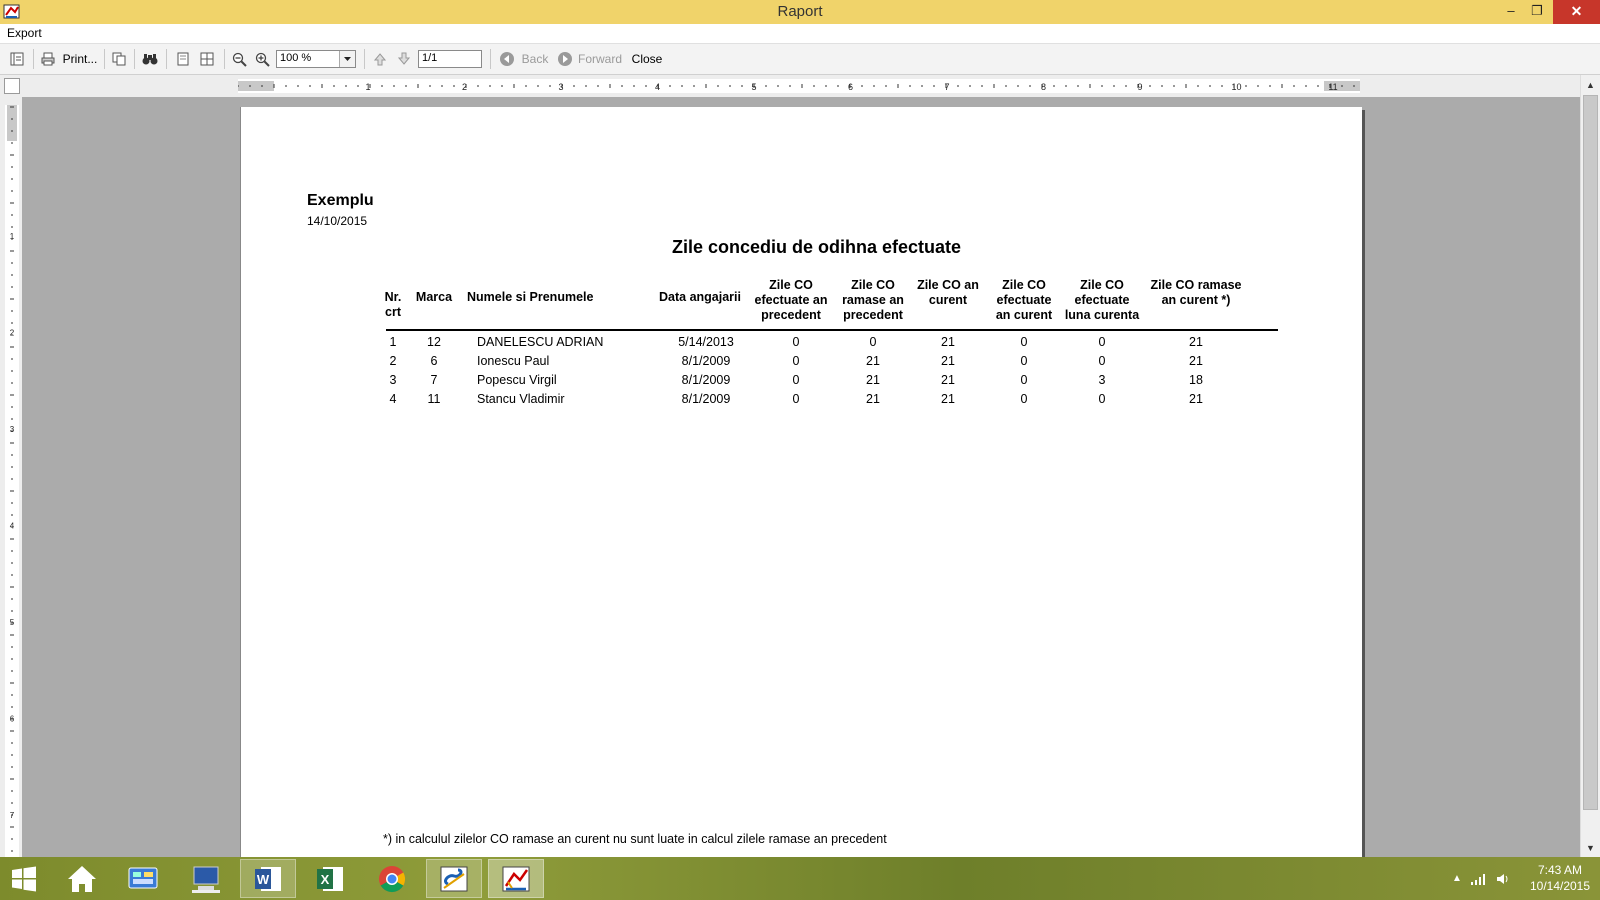  I want to click on zoom-in-icon, so click(262, 59).